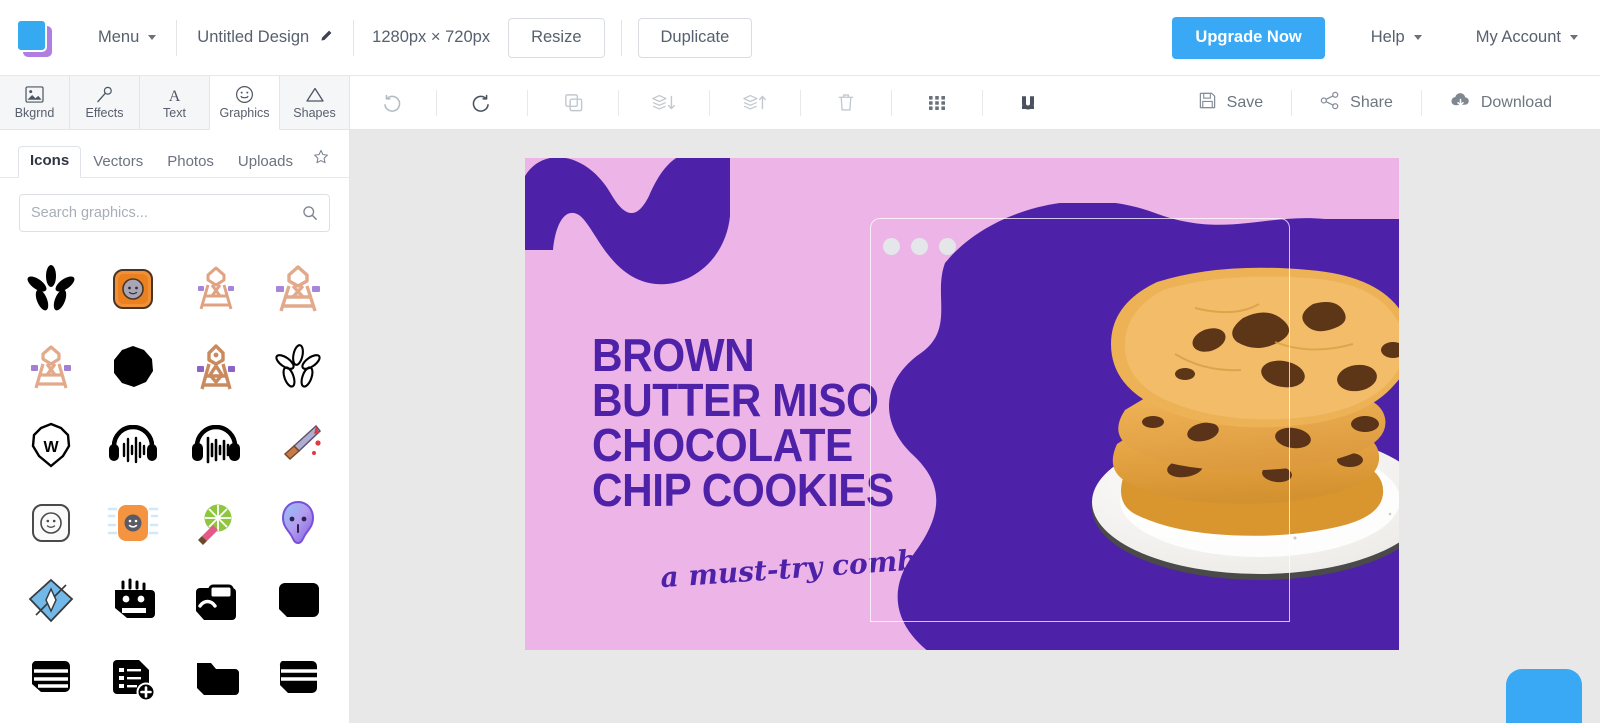  What do you see at coordinates (298, 289) in the screenshot?
I see `power-tower-wide-icon` at bounding box center [298, 289].